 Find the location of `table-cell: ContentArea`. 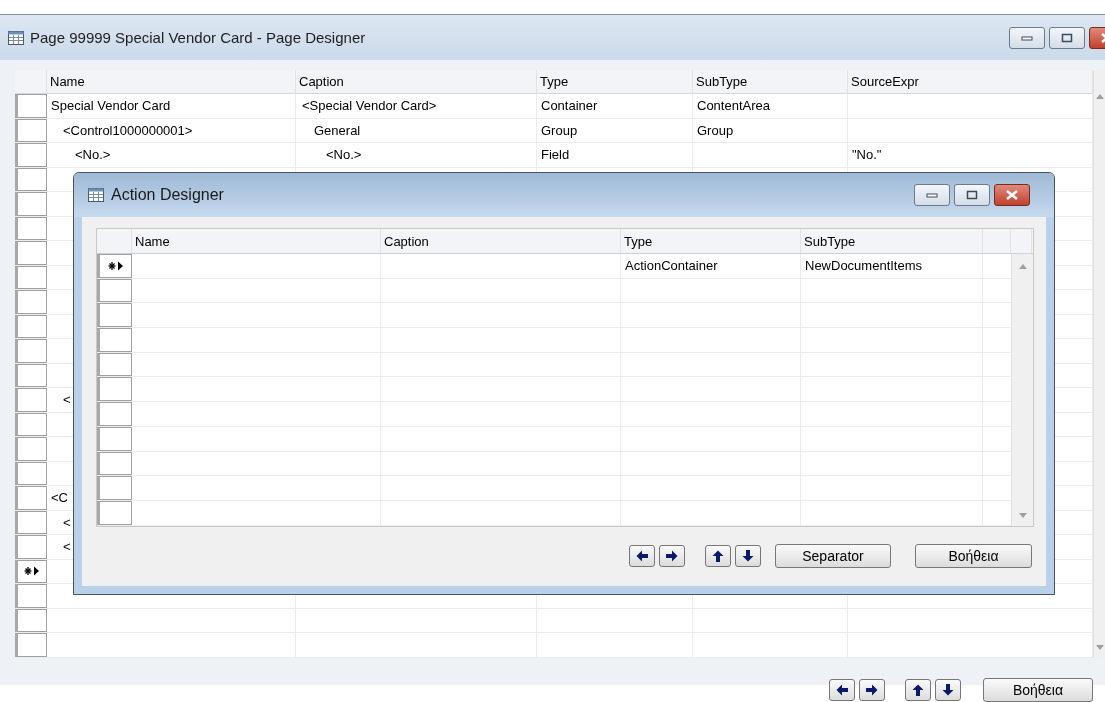

table-cell: ContentArea is located at coordinates (733, 106).